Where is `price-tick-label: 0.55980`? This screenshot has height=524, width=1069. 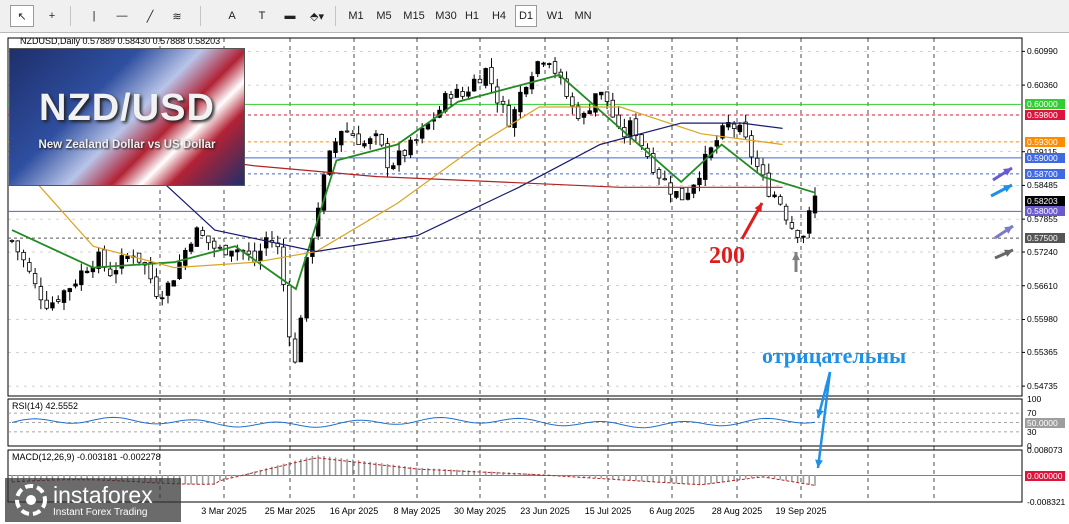
price-tick-label: 0.55980 is located at coordinates (1042, 319).